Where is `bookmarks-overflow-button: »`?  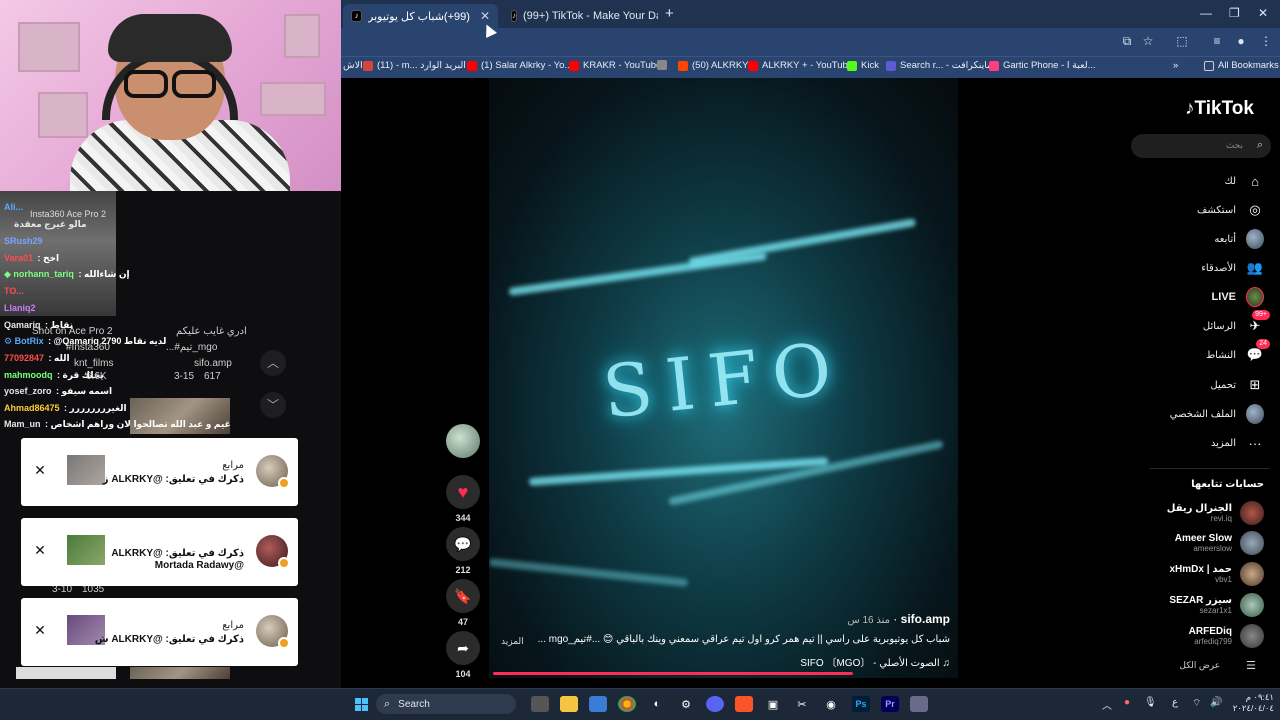
bookmarks-overflow-button: » is located at coordinates (1175, 65).